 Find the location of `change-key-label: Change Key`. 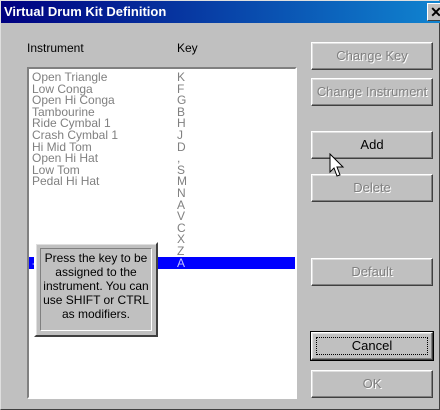

change-key-label: Change Key is located at coordinates (372, 55).